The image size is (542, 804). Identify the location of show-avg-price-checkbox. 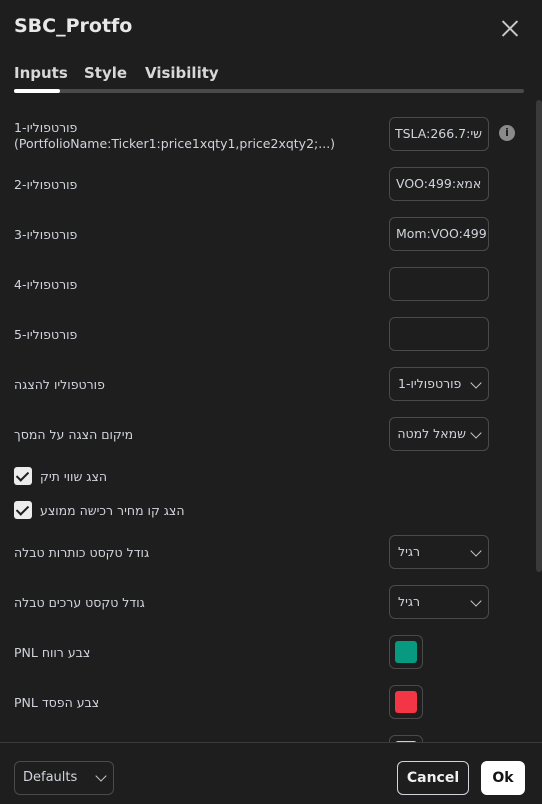
(23, 510).